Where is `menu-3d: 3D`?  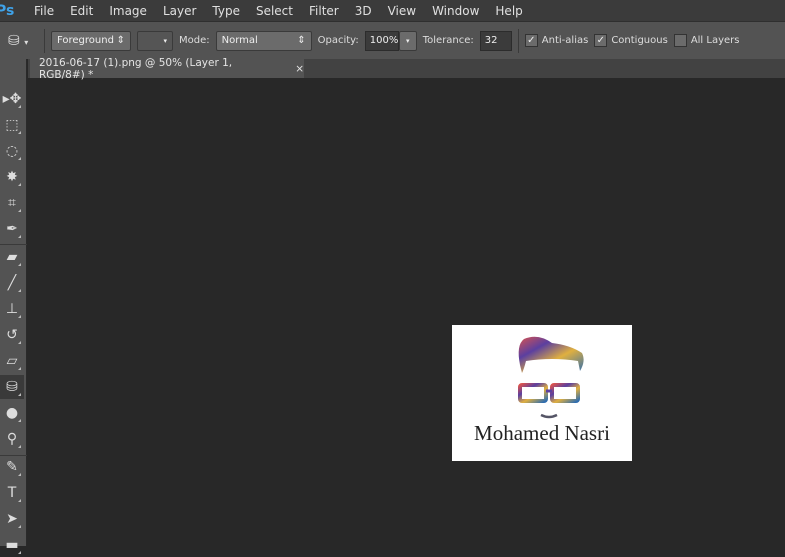 menu-3d: 3D is located at coordinates (363, 11).